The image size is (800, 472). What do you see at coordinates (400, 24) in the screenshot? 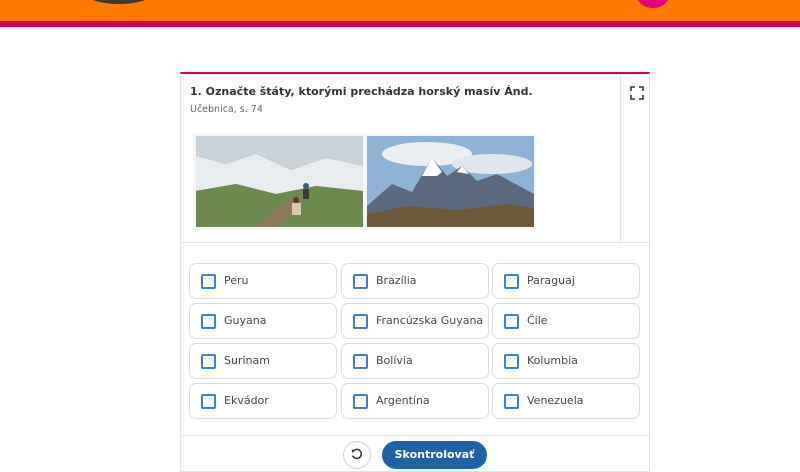
I see `banner-stripe` at bounding box center [400, 24].